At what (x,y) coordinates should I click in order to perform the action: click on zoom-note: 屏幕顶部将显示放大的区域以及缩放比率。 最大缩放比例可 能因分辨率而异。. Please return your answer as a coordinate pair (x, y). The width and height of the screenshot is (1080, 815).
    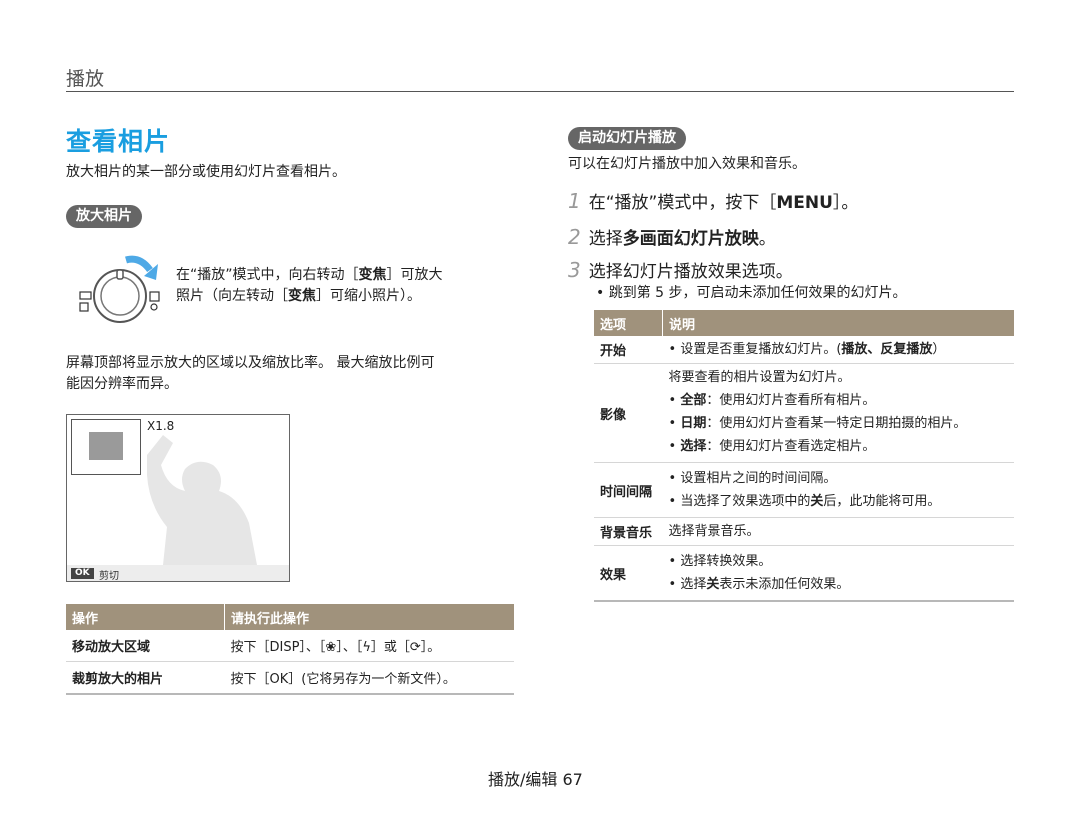
    Looking at the image, I should click on (250, 373).